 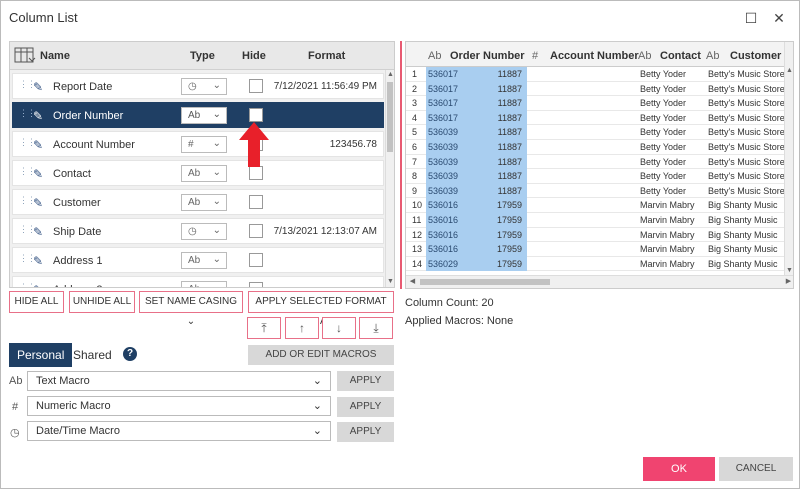 I want to click on grid-horizontal-scrollbar: ◀ ▶, so click(x=599, y=281).